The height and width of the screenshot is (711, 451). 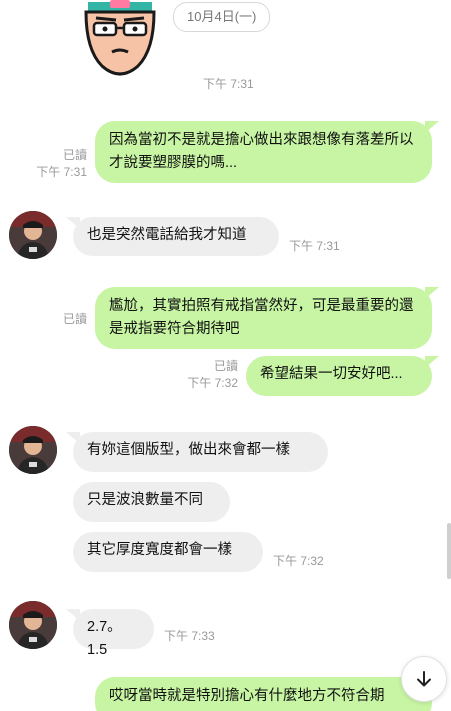 What do you see at coordinates (172, 236) in the screenshot?
I see `message-bubble-incoming: 也是突然電話給我才知道` at bounding box center [172, 236].